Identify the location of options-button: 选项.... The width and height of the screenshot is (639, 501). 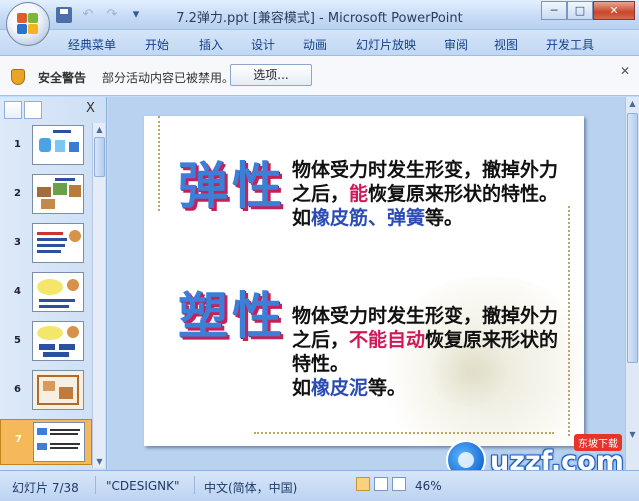
(271, 75).